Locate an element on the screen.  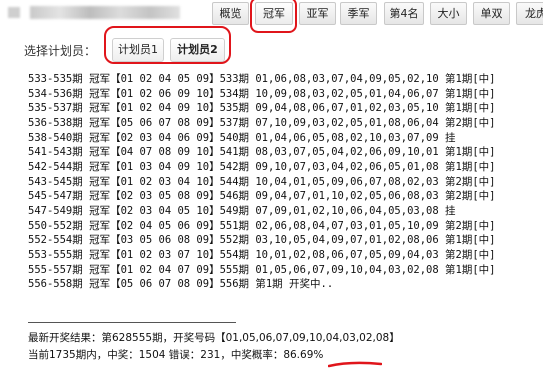
tab-fourth-place: 第4名 is located at coordinates (404, 13).